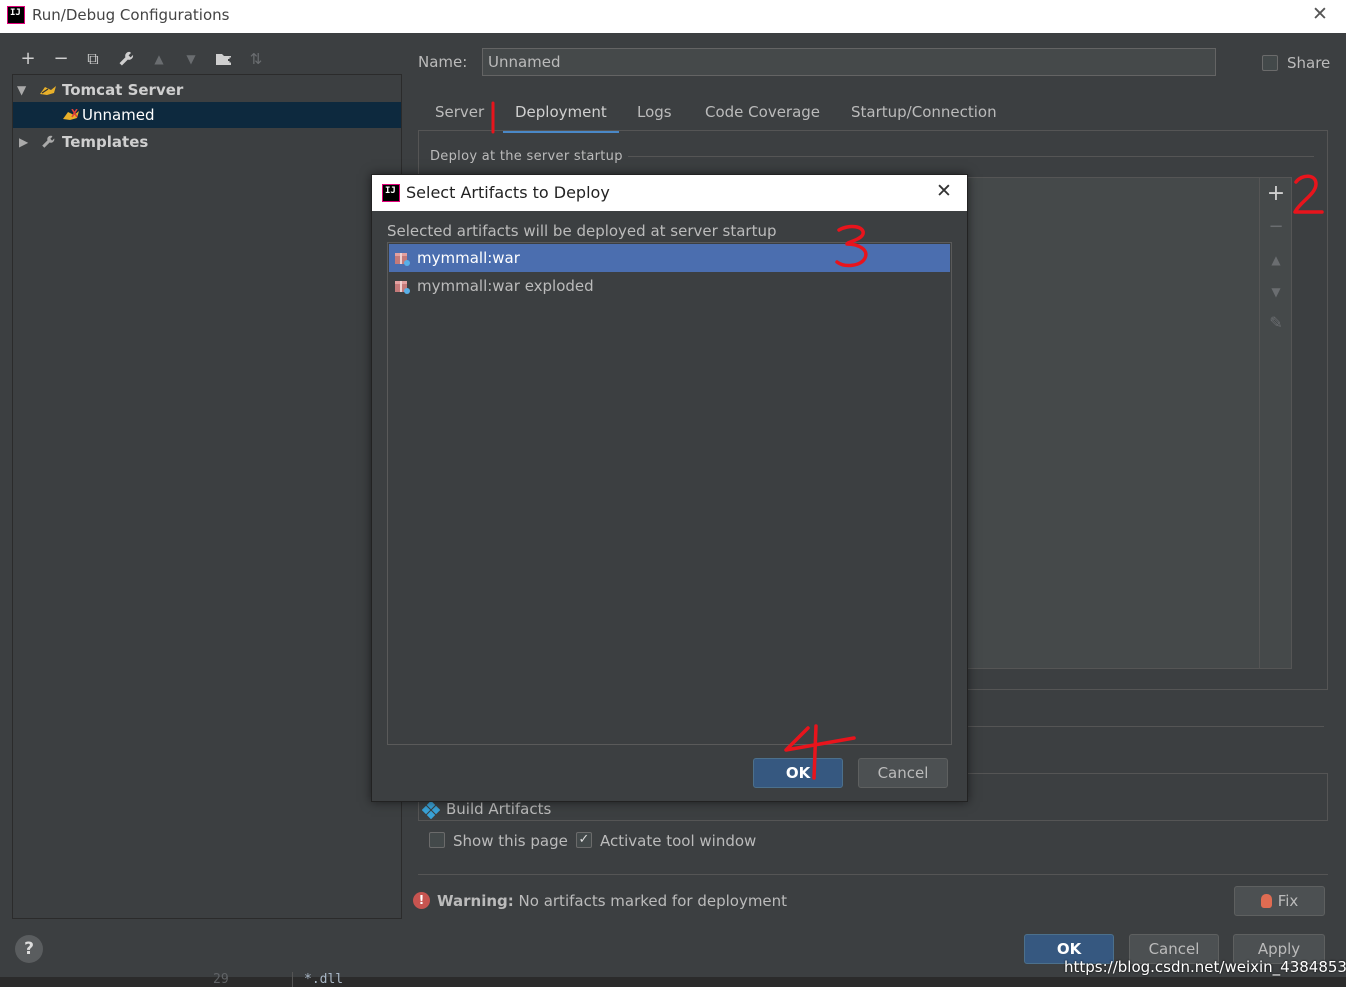 The image size is (1346, 987). I want to click on remove-artifact-button: −, so click(1276, 227).